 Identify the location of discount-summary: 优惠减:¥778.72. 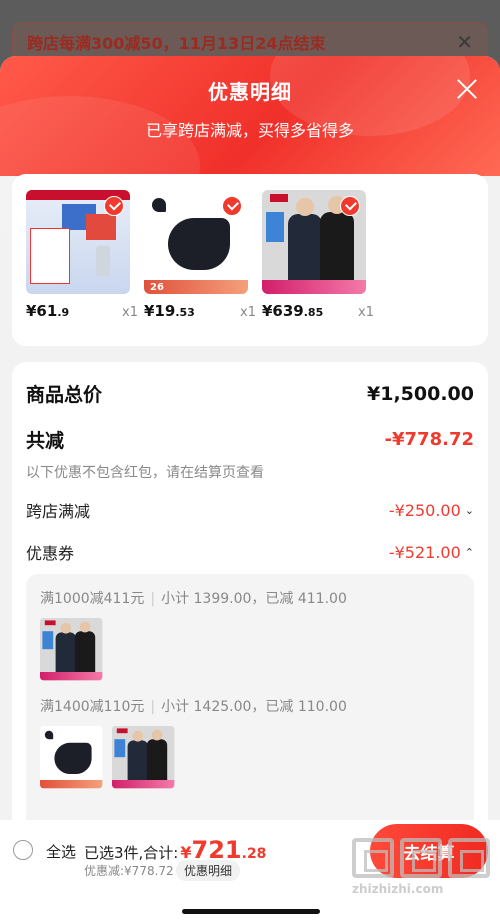
(129, 871).